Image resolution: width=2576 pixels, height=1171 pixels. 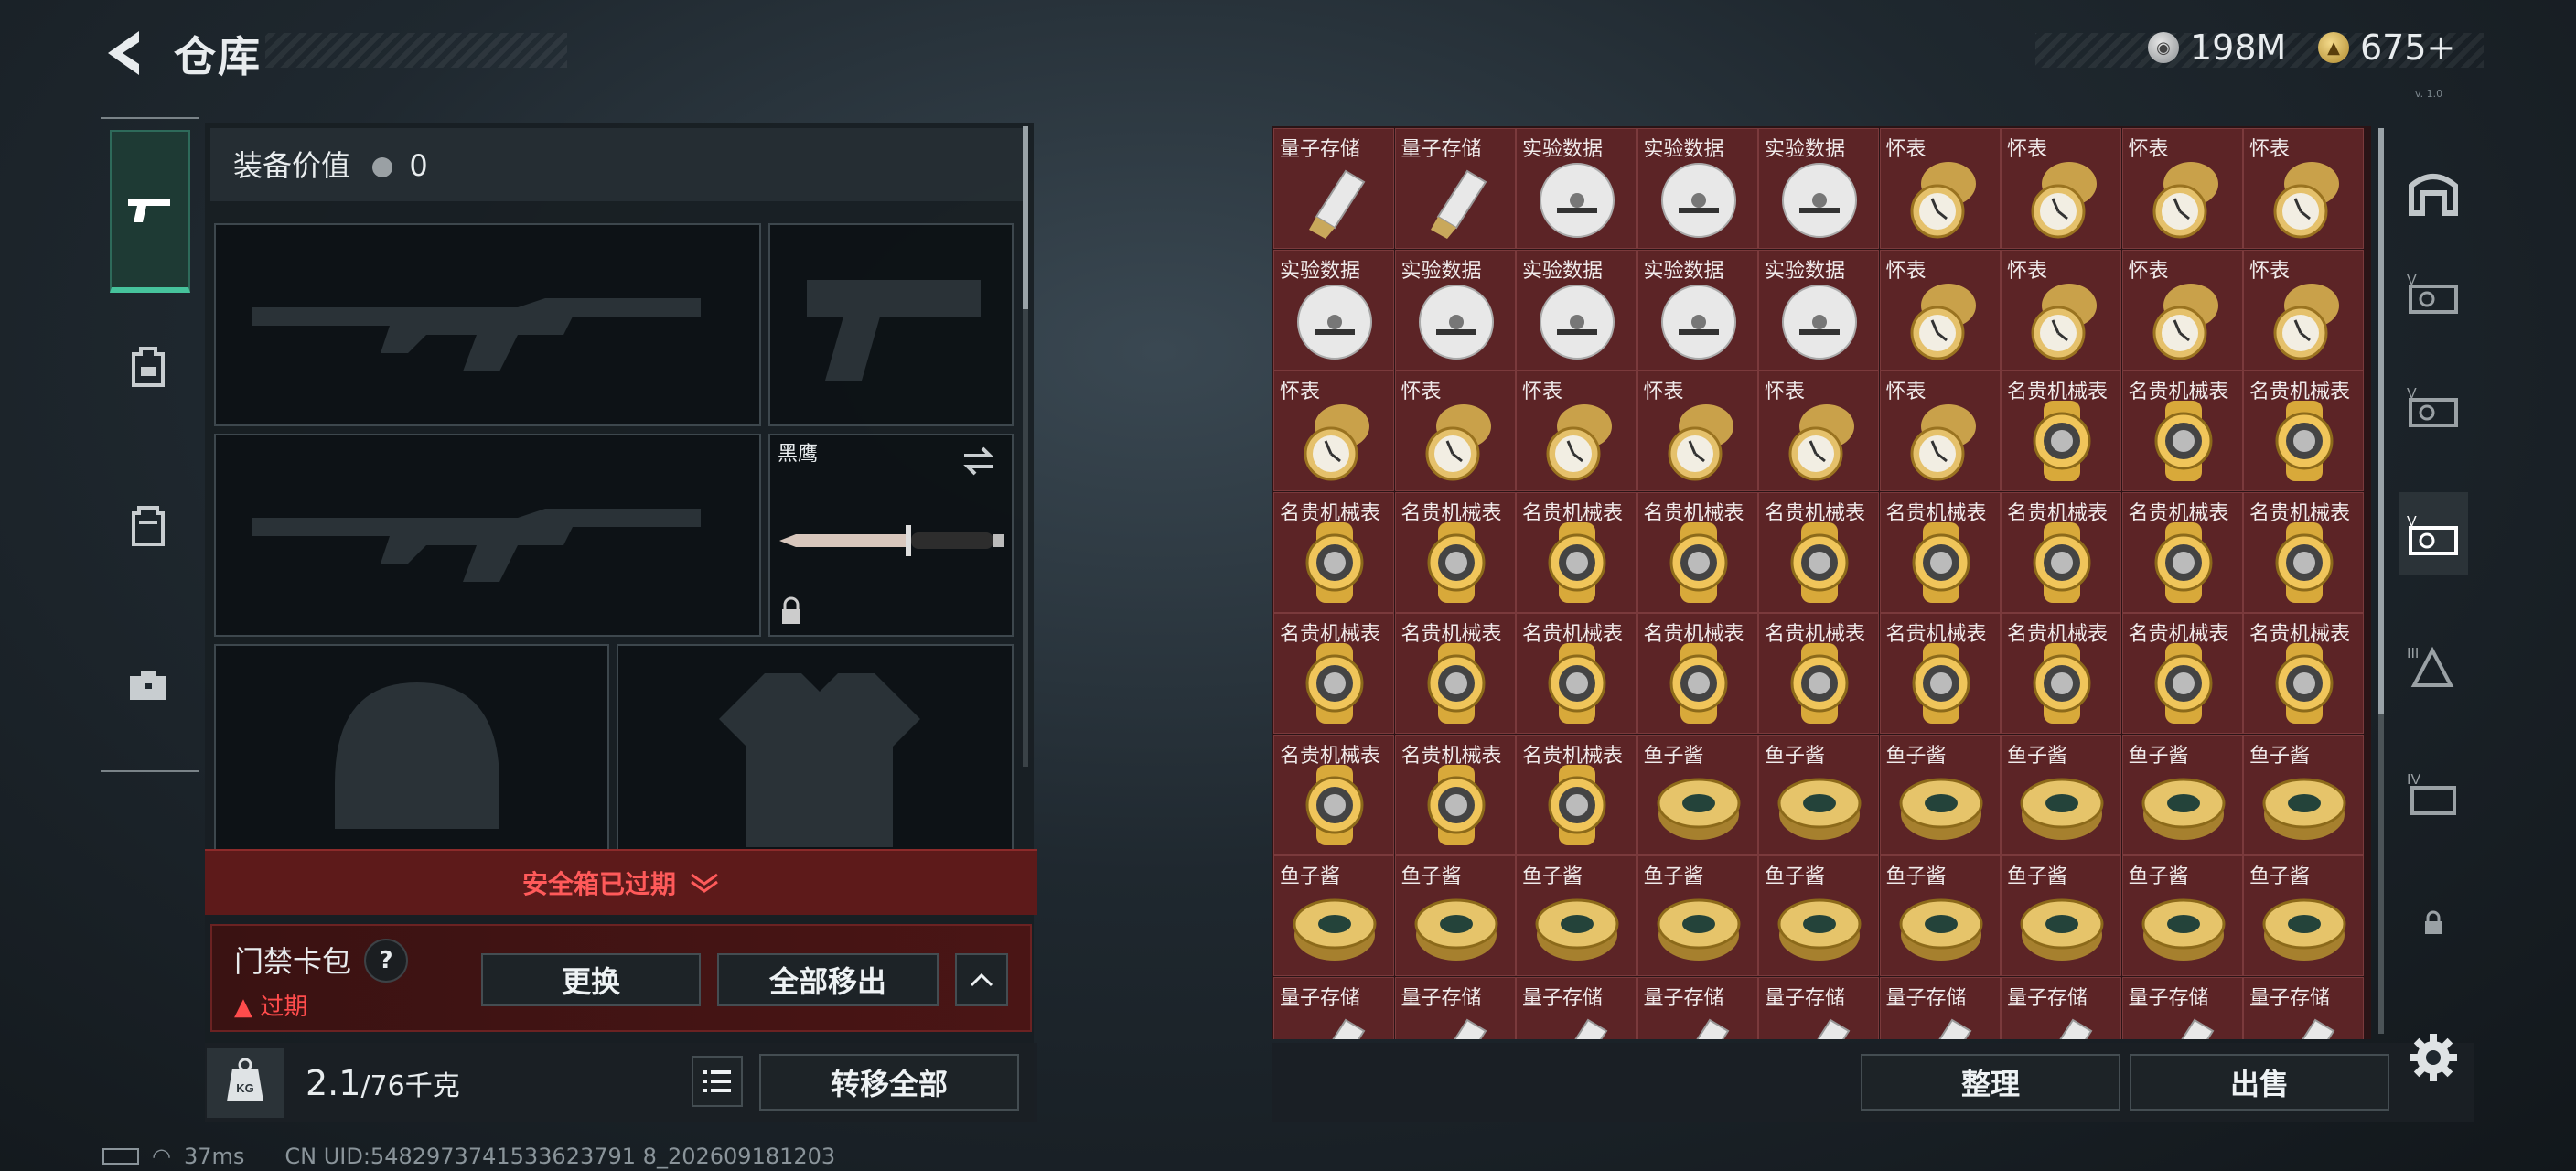 I want to click on tab-vest, so click(x=148, y=526).